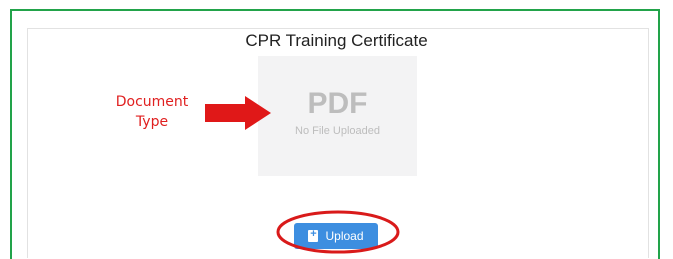  Describe the element at coordinates (336, 40) in the screenshot. I see `document-title: CPR Training Certificate` at that location.